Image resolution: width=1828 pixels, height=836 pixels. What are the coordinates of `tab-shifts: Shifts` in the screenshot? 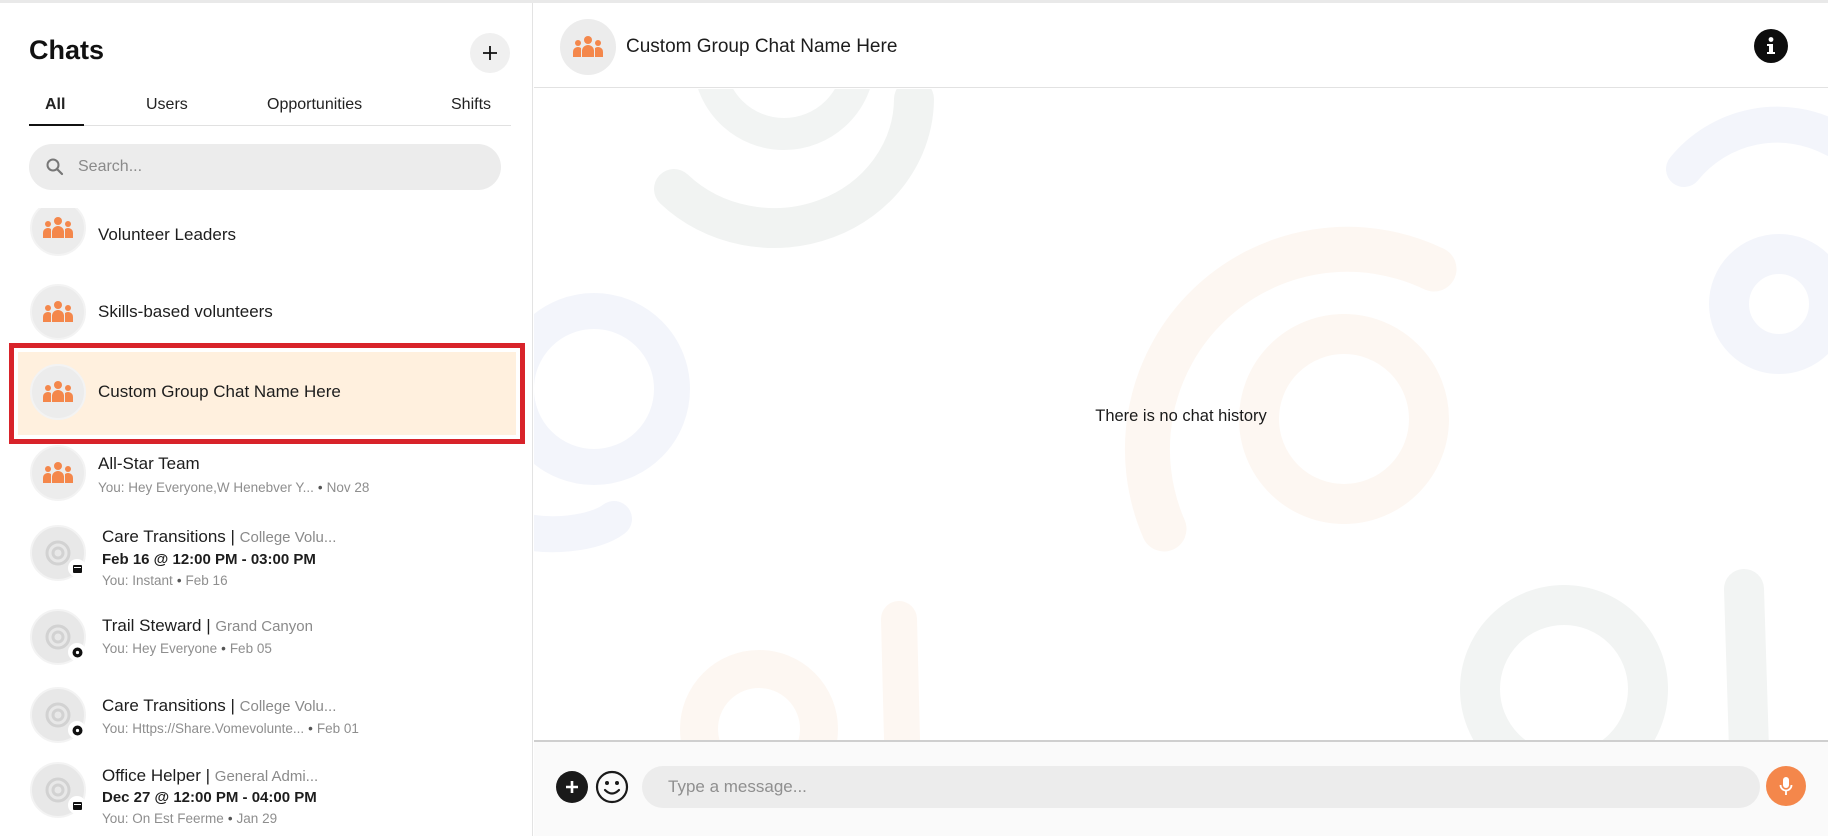 It's located at (471, 105).